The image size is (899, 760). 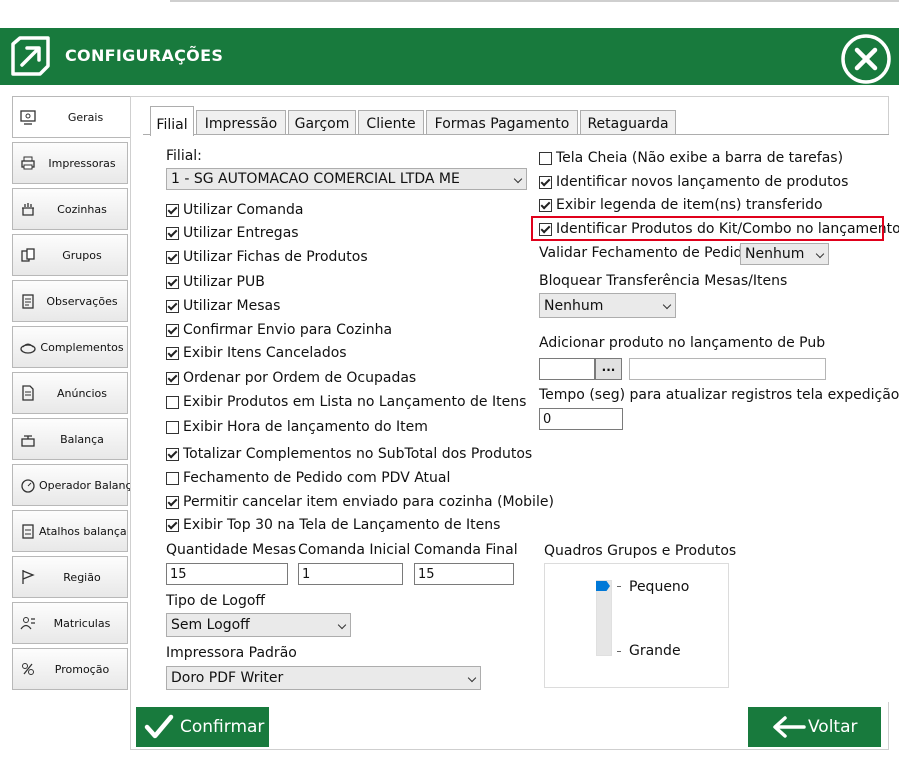 What do you see at coordinates (234, 210) in the screenshot?
I see `left-option-checkbox: Utilizar Comanda` at bounding box center [234, 210].